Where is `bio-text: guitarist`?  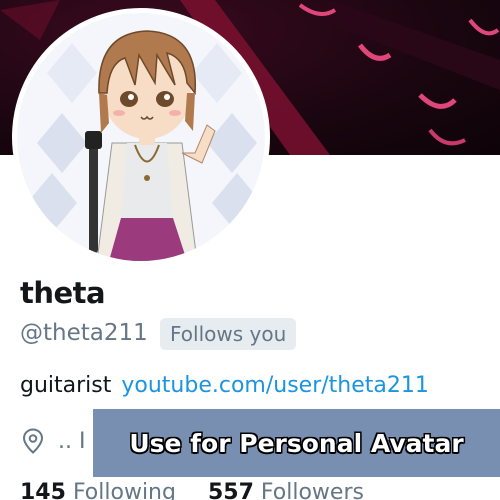 bio-text: guitarist is located at coordinates (66, 385).